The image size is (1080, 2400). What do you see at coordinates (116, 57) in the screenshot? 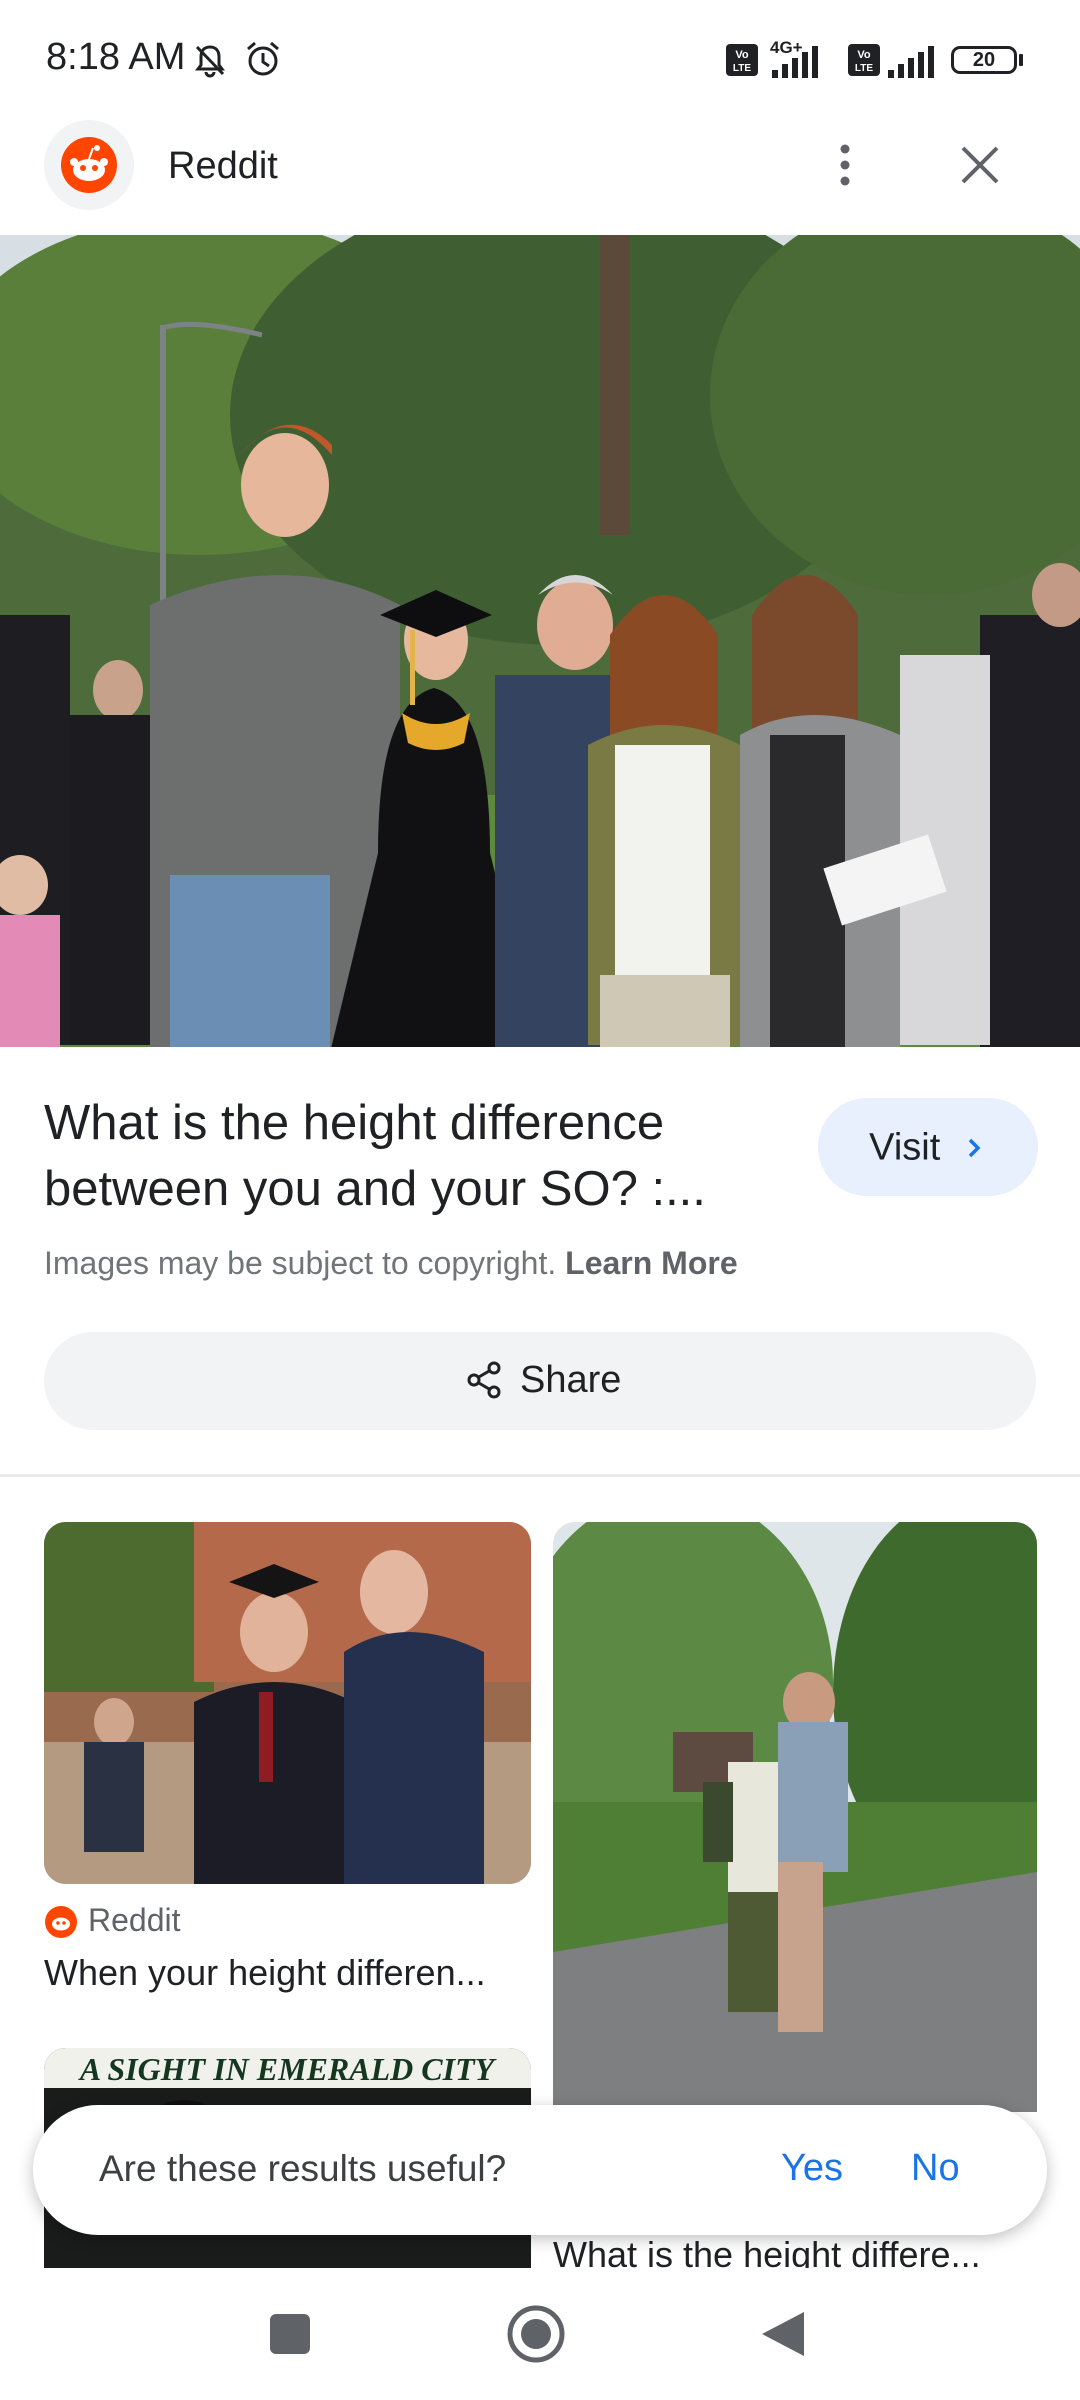
I see `status-time: 8:18 AM` at bounding box center [116, 57].